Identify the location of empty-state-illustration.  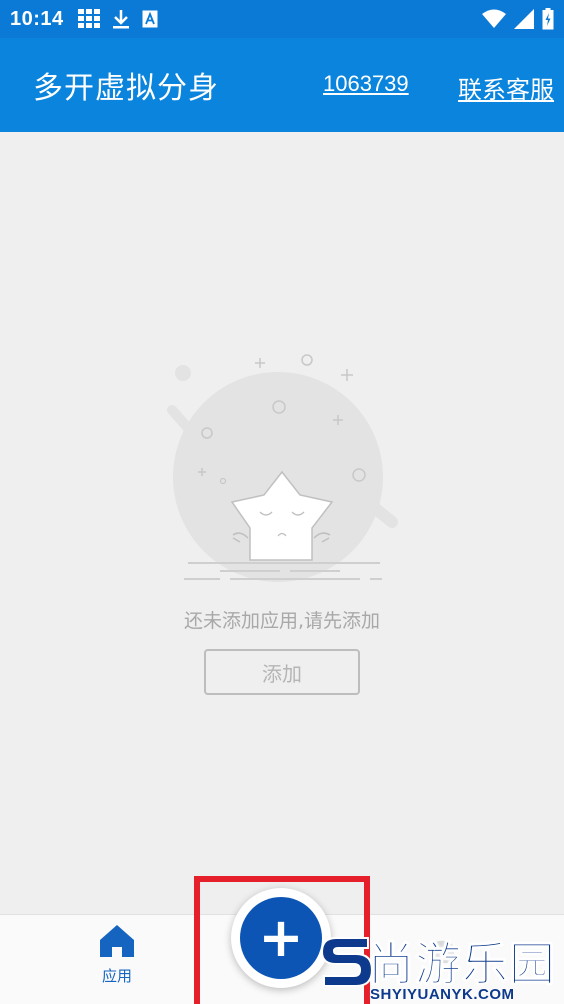
(282, 468).